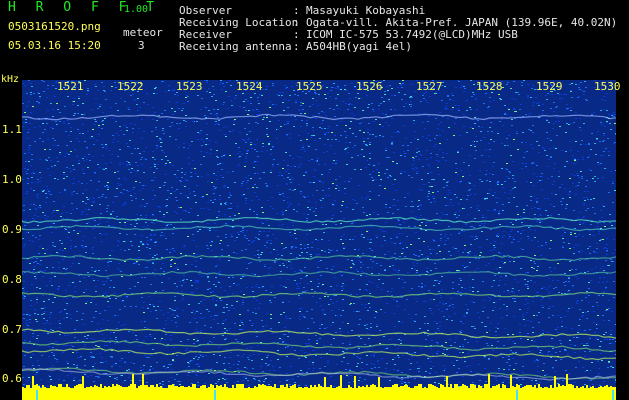 The height and width of the screenshot is (400, 629). What do you see at coordinates (369, 86) in the screenshot?
I see `time-tick: 1526` at bounding box center [369, 86].